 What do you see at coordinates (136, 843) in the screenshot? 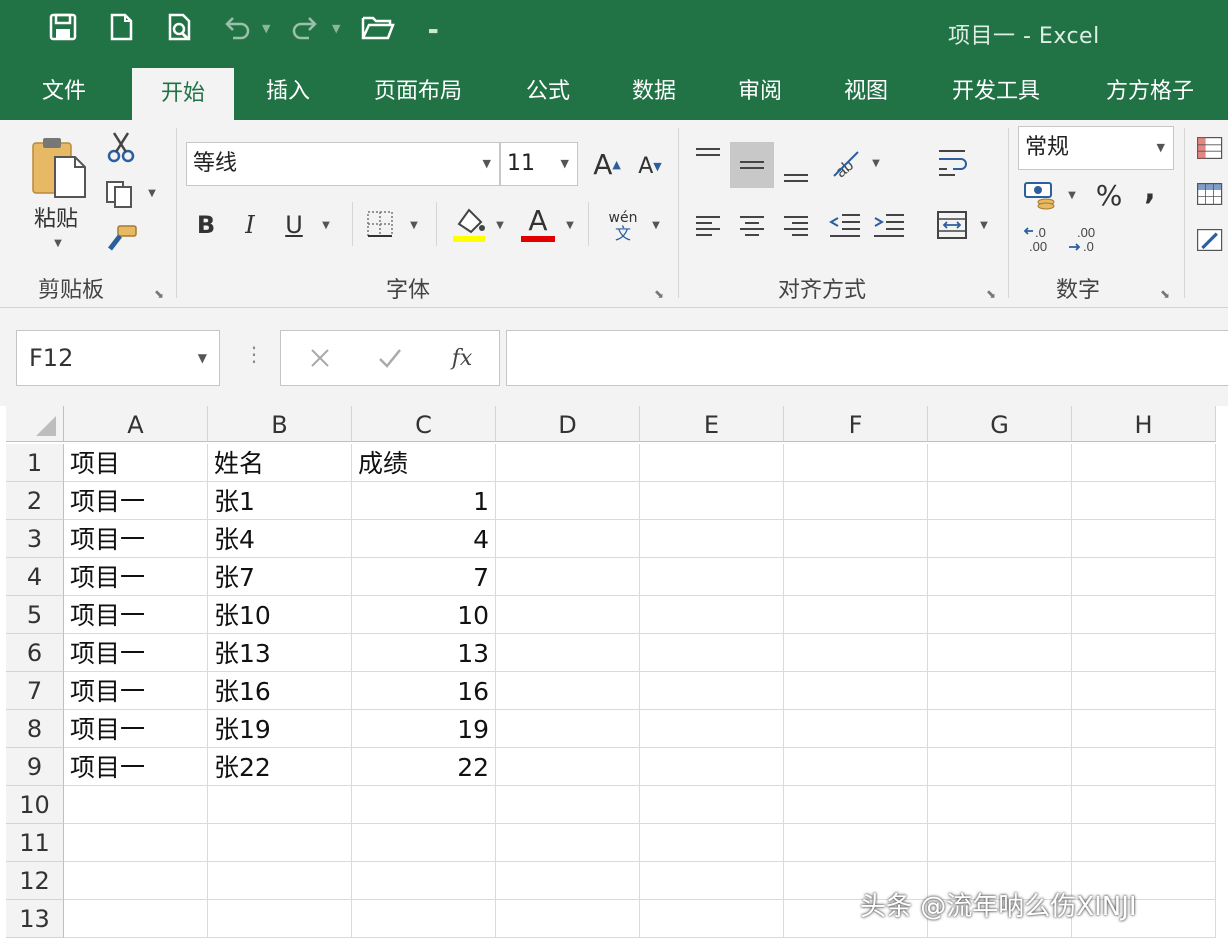
I see `cell-a11` at bounding box center [136, 843].